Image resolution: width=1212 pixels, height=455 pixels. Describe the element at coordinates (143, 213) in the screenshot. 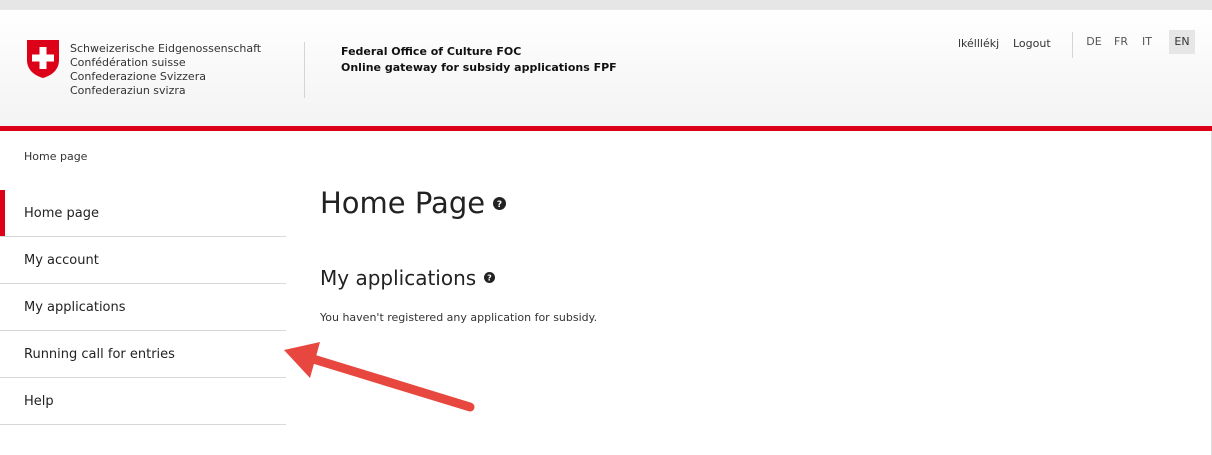

I see `sidebar-item-home-page: Home page` at that location.